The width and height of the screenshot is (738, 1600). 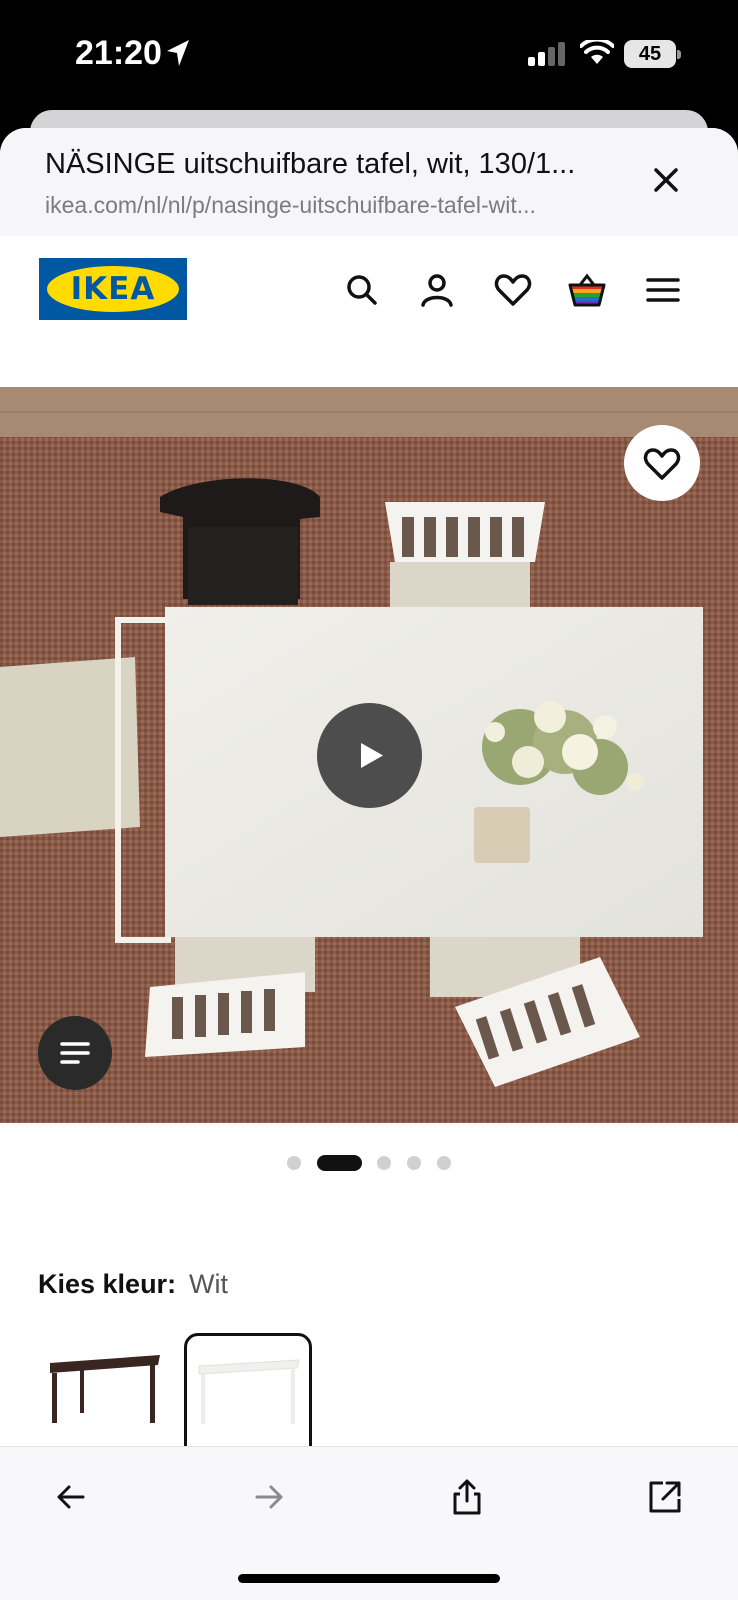 I want to click on logo-text: IKEA, so click(x=113, y=289).